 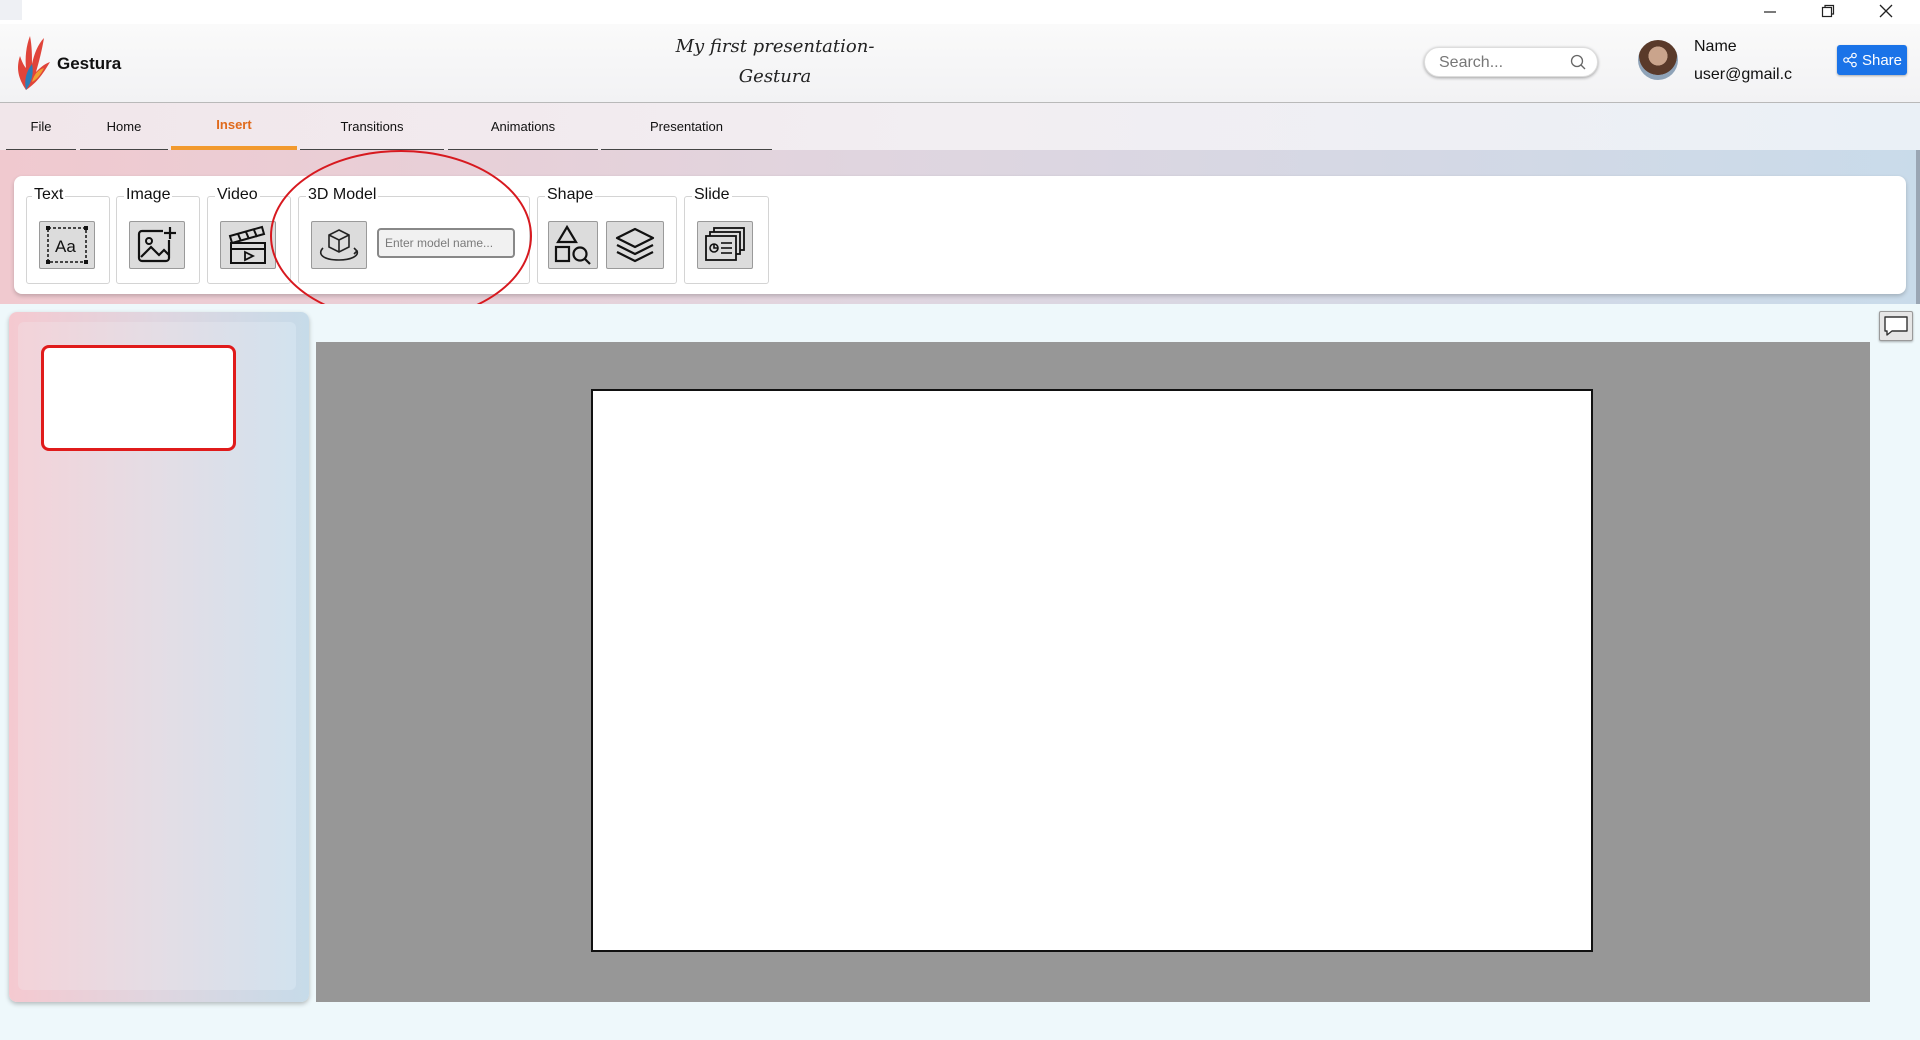 What do you see at coordinates (234, 126) in the screenshot?
I see `tab-insert: Insert` at bounding box center [234, 126].